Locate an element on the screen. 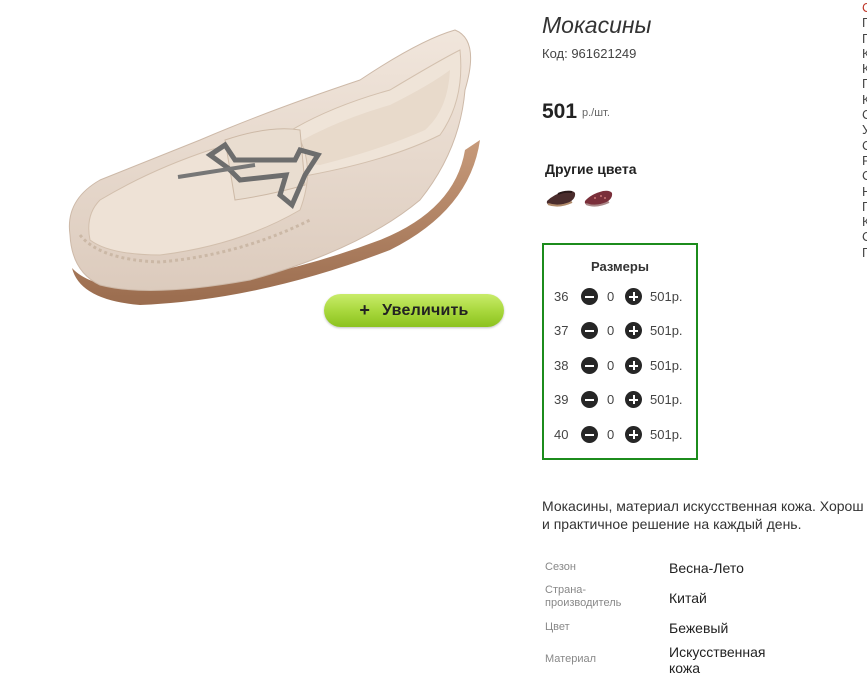 This screenshot has height=683, width=867. spec-label-line: производитель is located at coordinates (583, 603).